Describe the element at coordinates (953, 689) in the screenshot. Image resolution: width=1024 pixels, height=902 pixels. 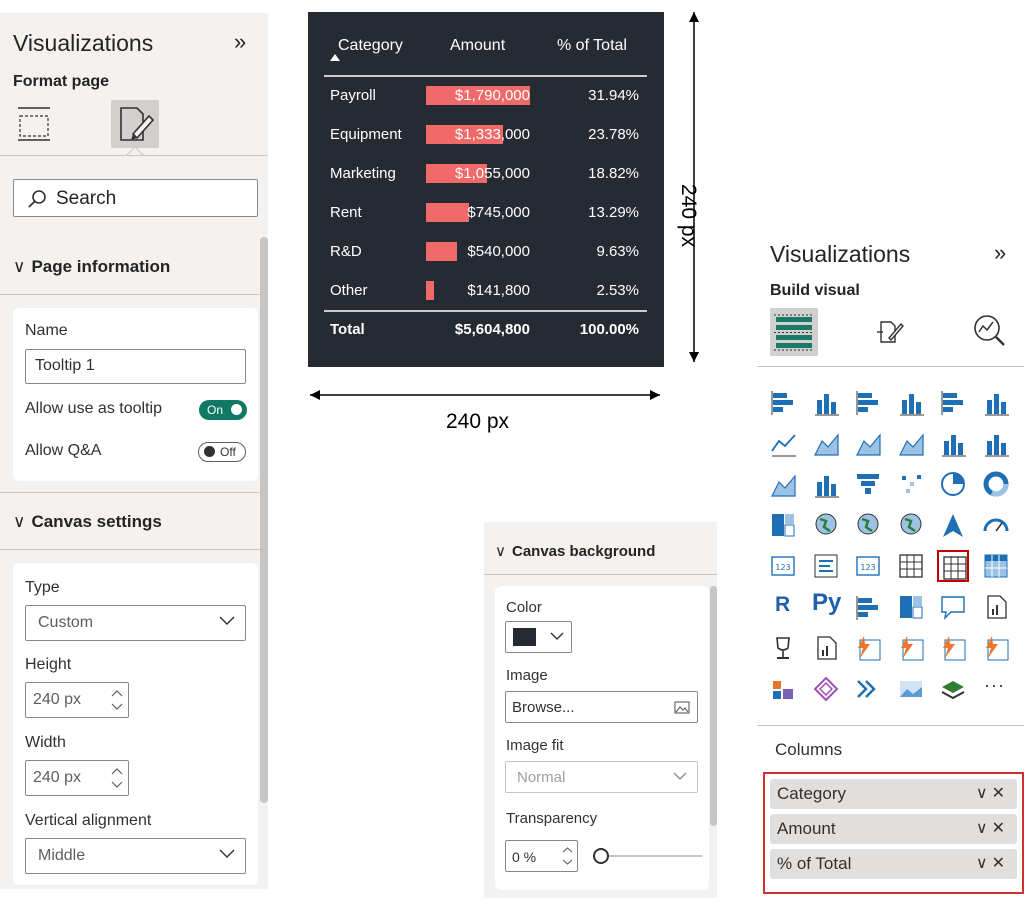
I see `custom-visual-g-icon` at that location.